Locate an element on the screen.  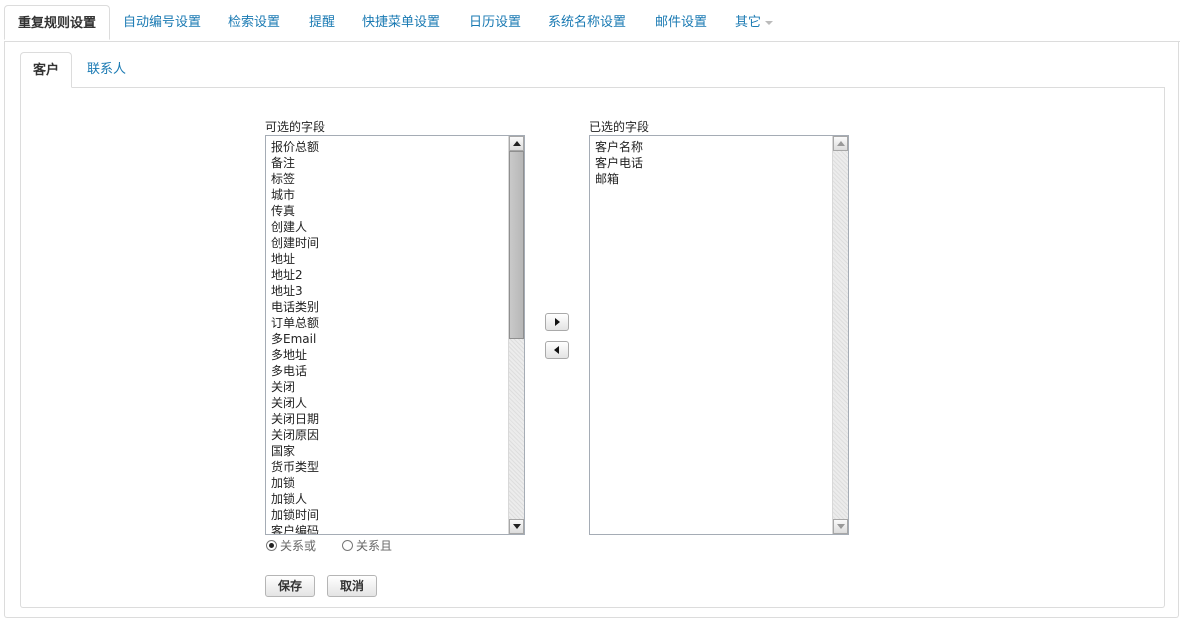
tab-reminders: 提醒 is located at coordinates (322, 22).